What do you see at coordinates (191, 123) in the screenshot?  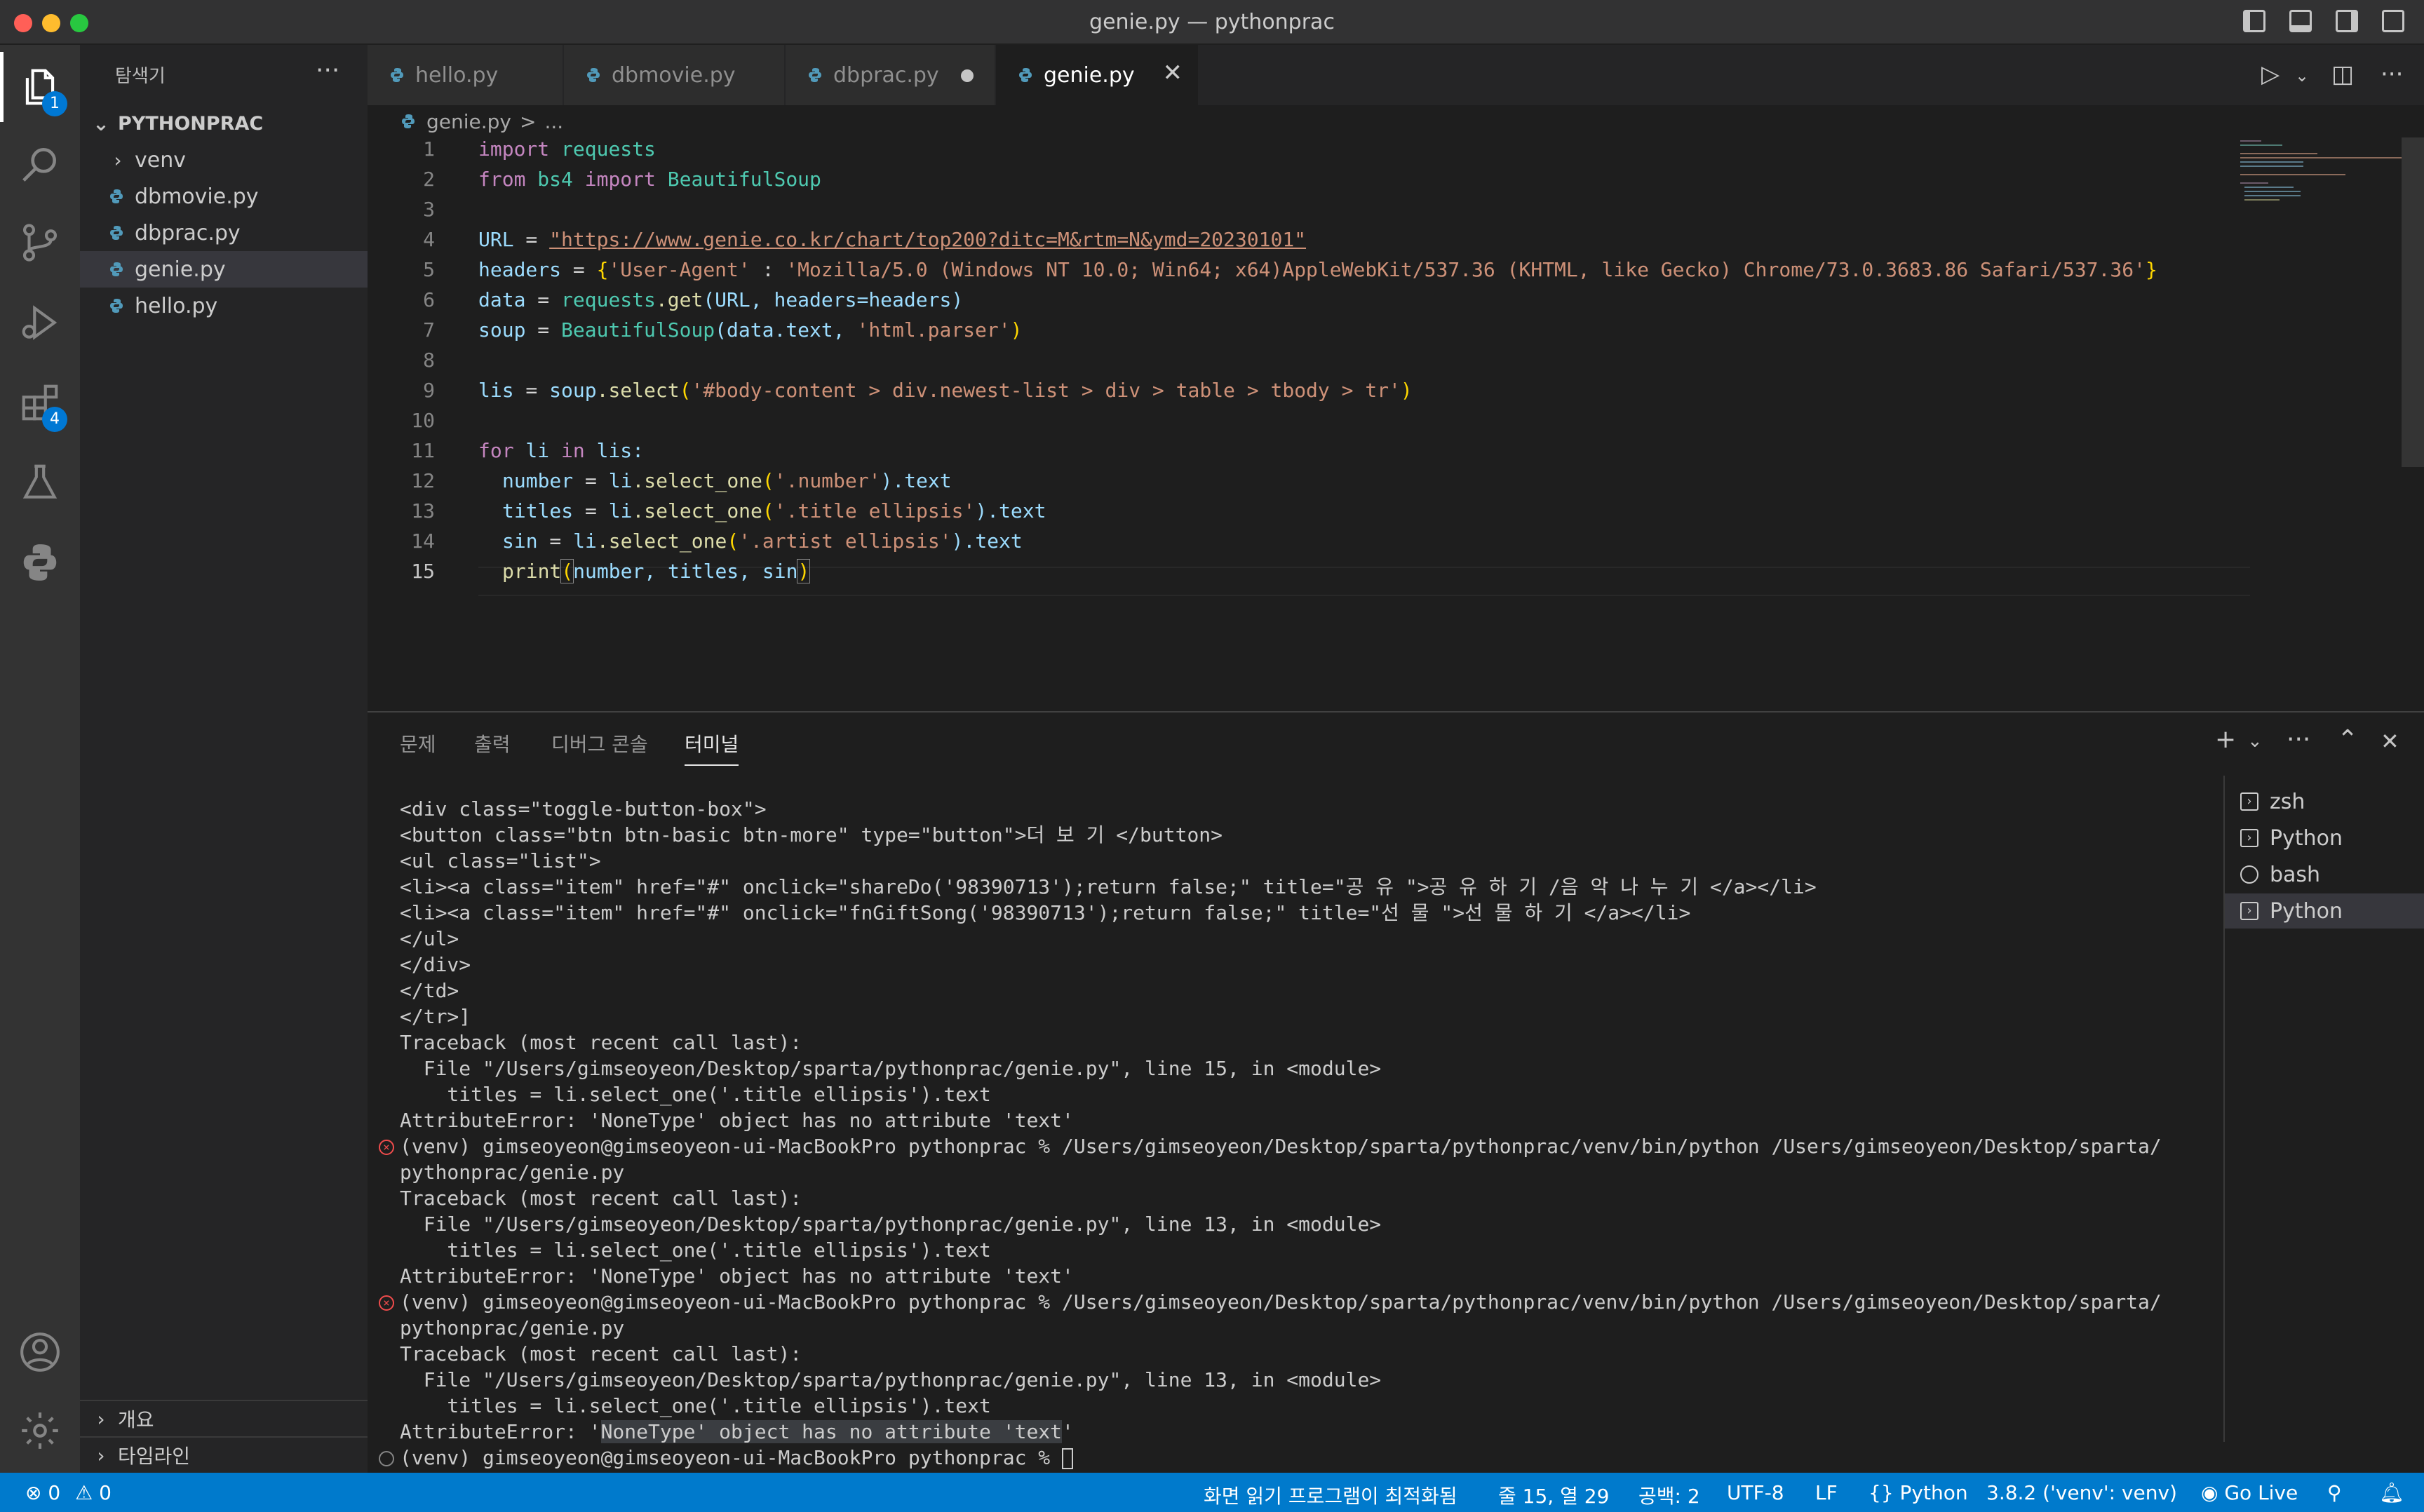 I see `root-label: PYTHONPRAC` at bounding box center [191, 123].